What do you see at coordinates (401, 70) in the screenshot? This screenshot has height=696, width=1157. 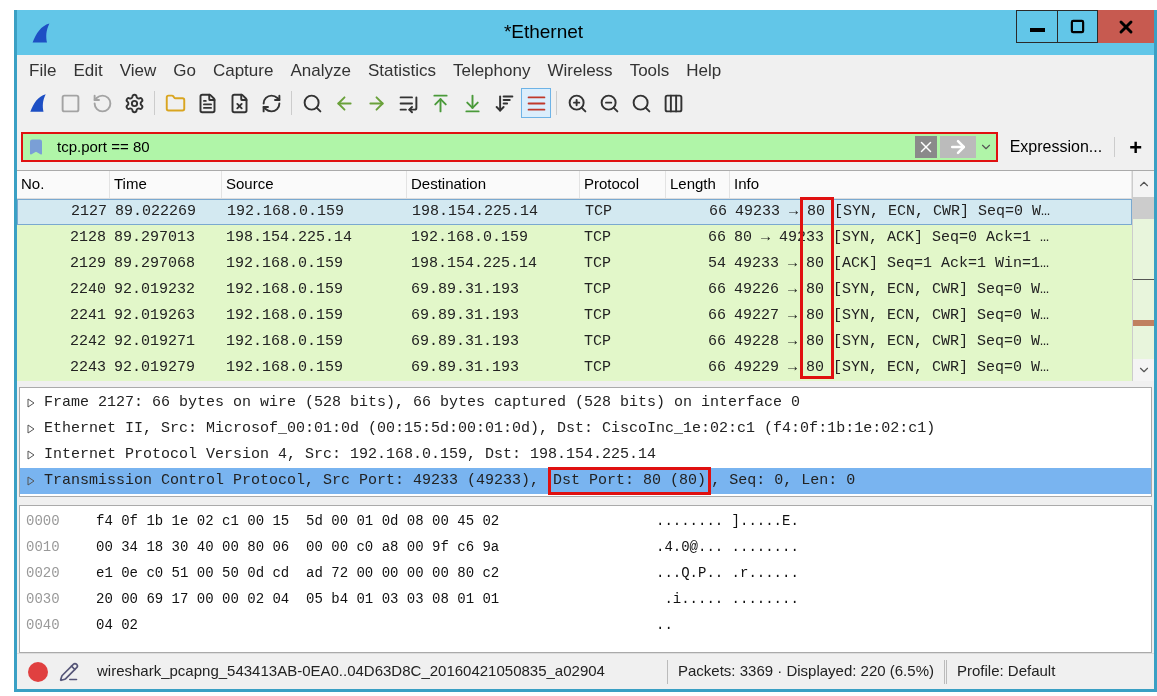 I see `menu-item: Statistics` at bounding box center [401, 70].